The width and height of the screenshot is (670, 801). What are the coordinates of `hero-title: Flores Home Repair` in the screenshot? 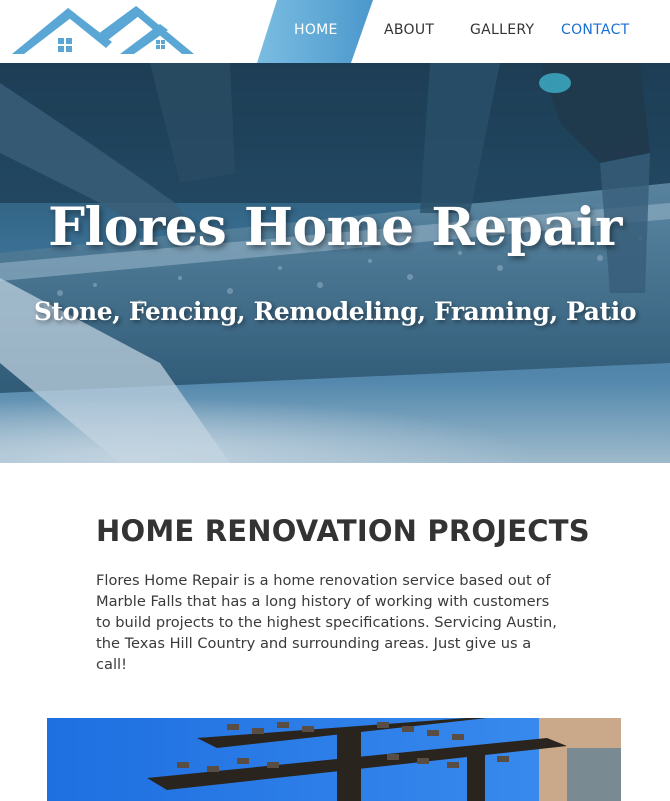 It's located at (335, 227).